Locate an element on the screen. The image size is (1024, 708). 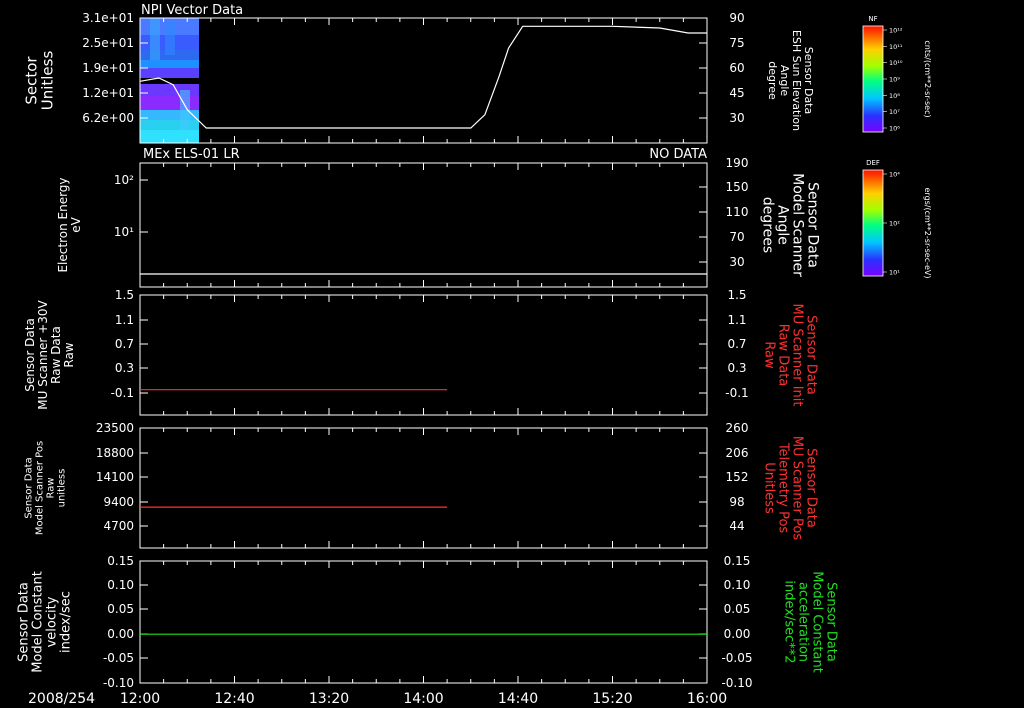
y-tick-label-right: 152 is located at coordinates (737, 477).